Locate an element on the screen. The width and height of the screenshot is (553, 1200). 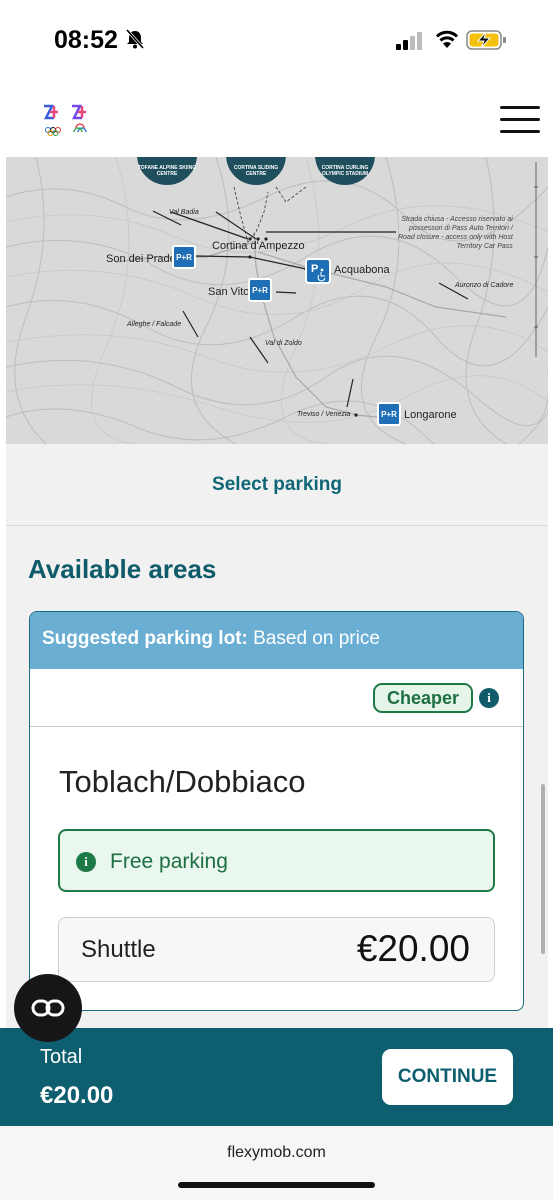
select-parking-bar: Select parking is located at coordinates (277, 485).